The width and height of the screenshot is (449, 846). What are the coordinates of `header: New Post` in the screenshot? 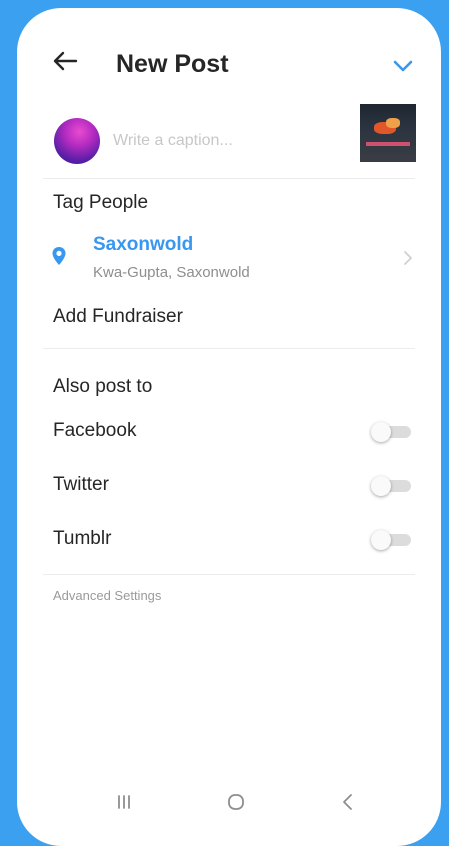 It's located at (229, 58).